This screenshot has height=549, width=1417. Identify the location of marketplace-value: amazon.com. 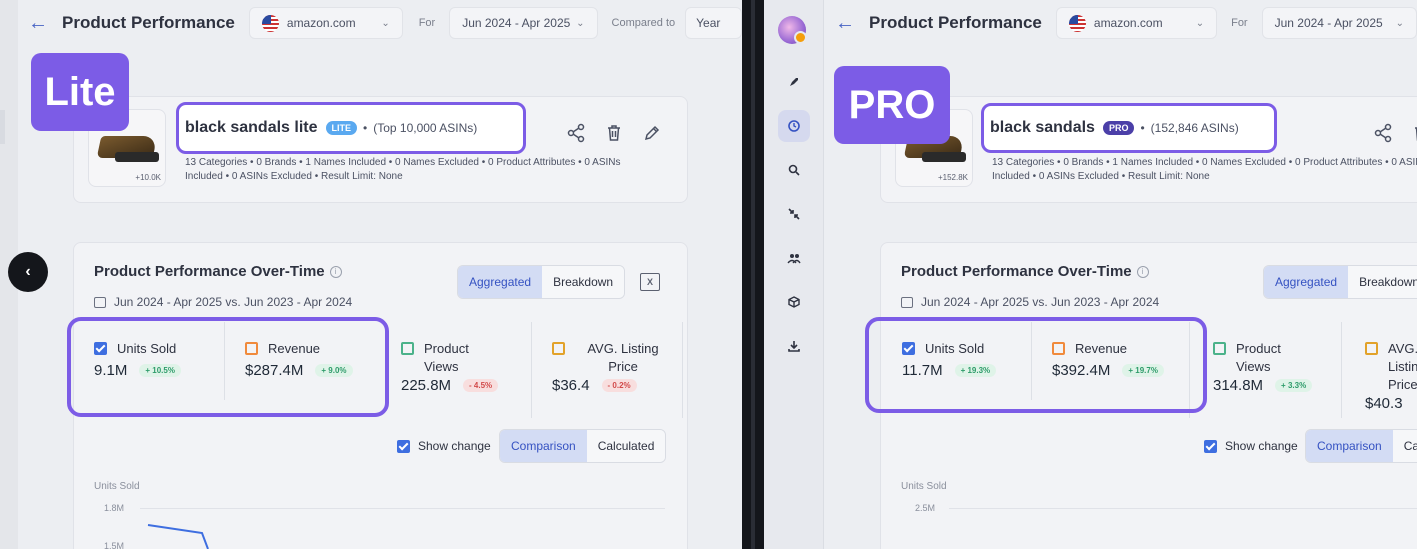
(1128, 23).